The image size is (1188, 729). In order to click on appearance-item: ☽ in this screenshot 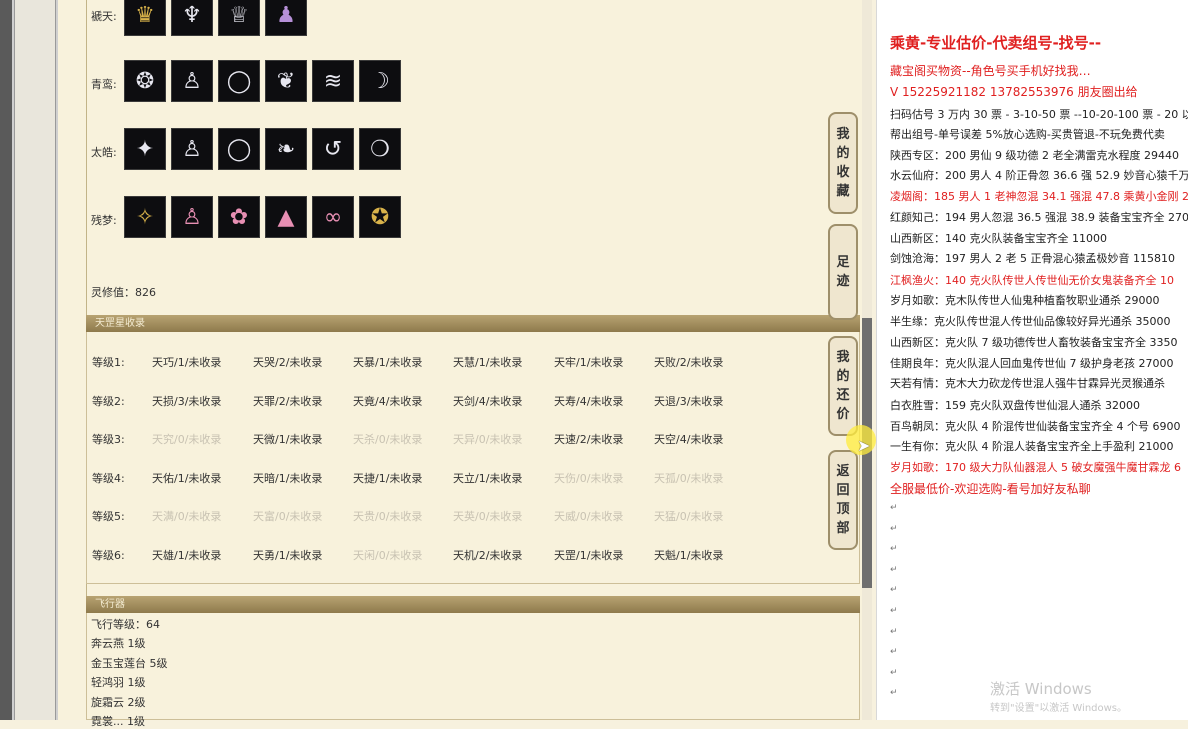, I will do `click(380, 81)`.